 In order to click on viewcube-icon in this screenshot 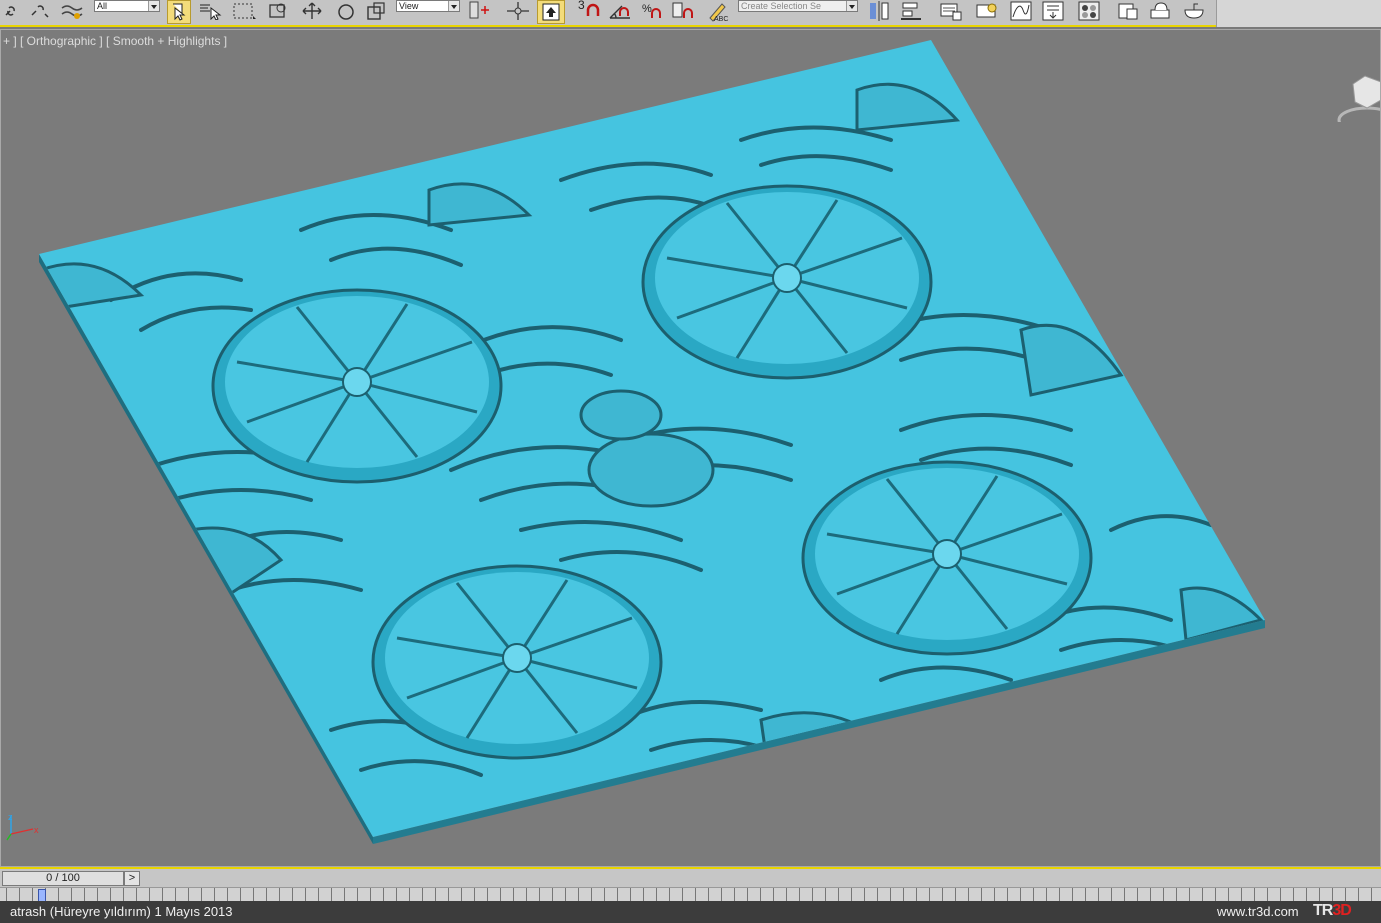, I will do `click(1359, 92)`.